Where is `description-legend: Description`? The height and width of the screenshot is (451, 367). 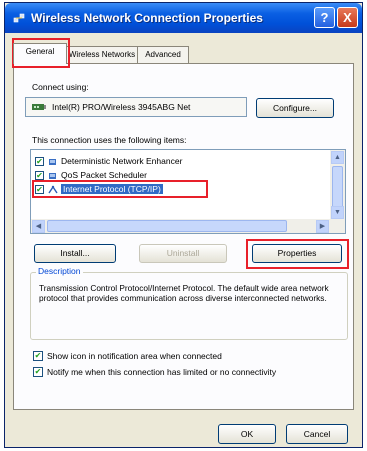 description-legend: Description is located at coordinates (59, 271).